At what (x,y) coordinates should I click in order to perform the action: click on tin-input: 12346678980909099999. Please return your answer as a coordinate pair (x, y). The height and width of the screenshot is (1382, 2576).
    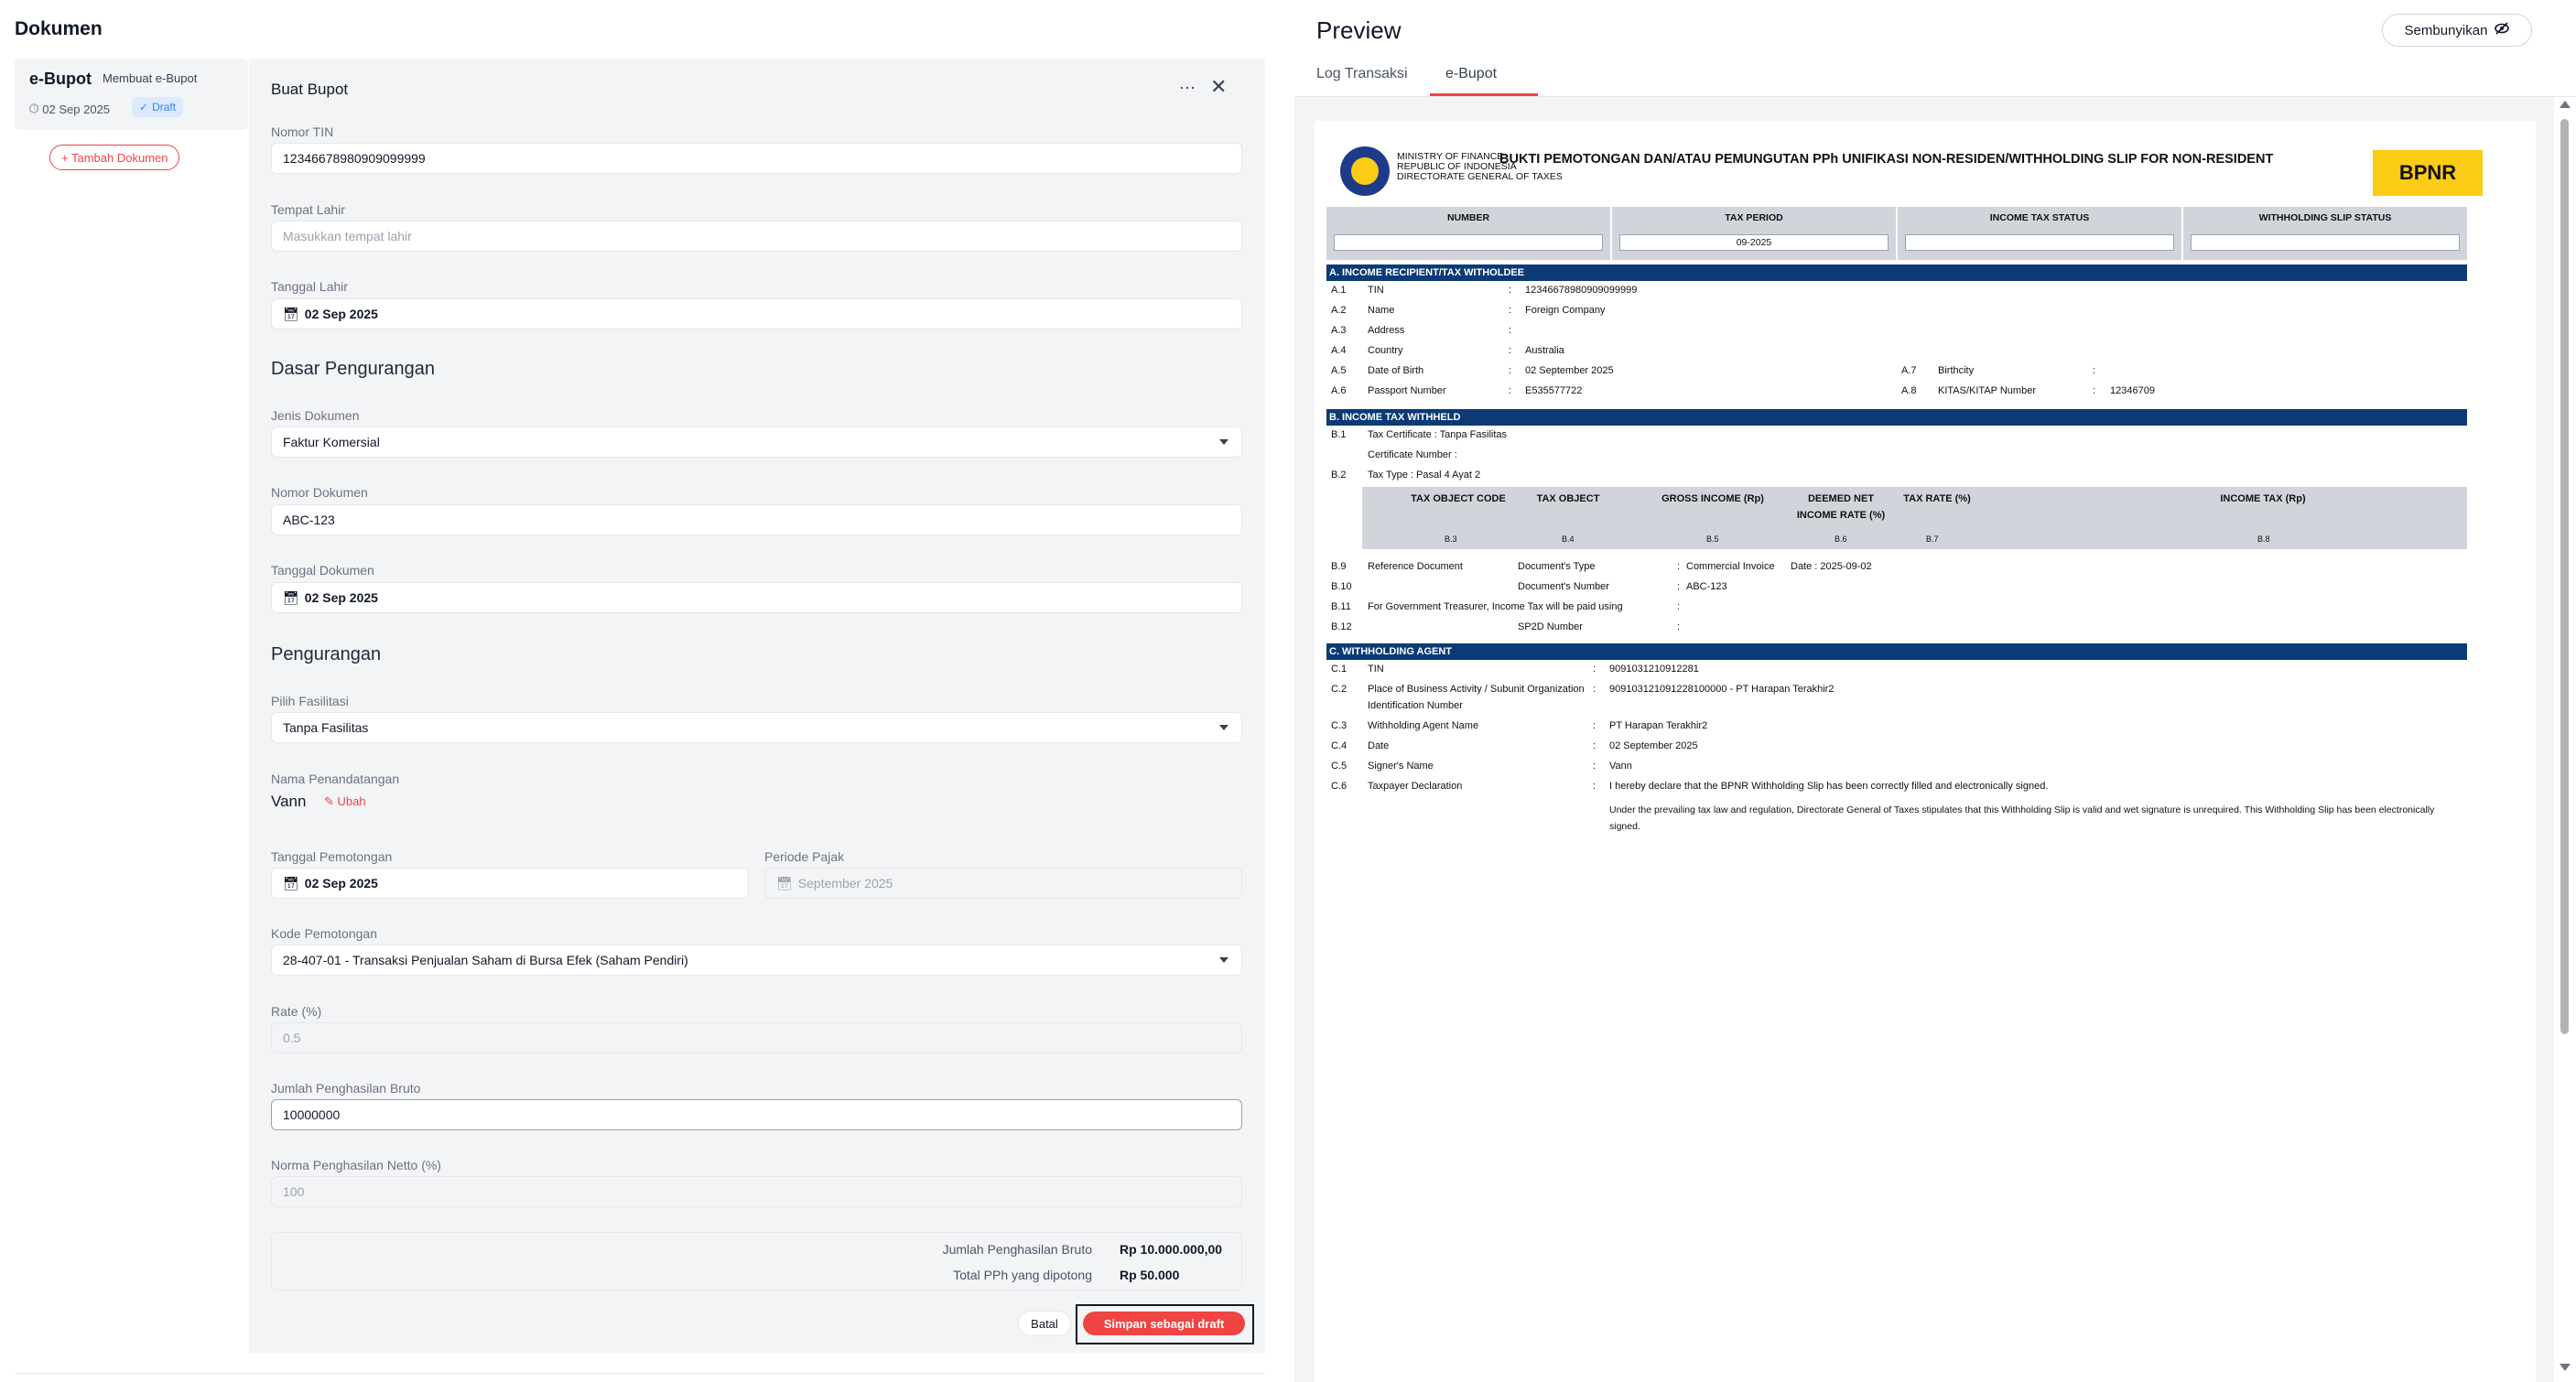
    Looking at the image, I should click on (757, 158).